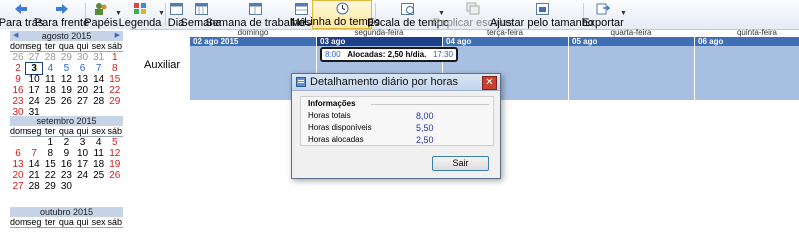  Describe the element at coordinates (34, 68) in the screenshot. I see `day-cell-selected: 3` at that location.